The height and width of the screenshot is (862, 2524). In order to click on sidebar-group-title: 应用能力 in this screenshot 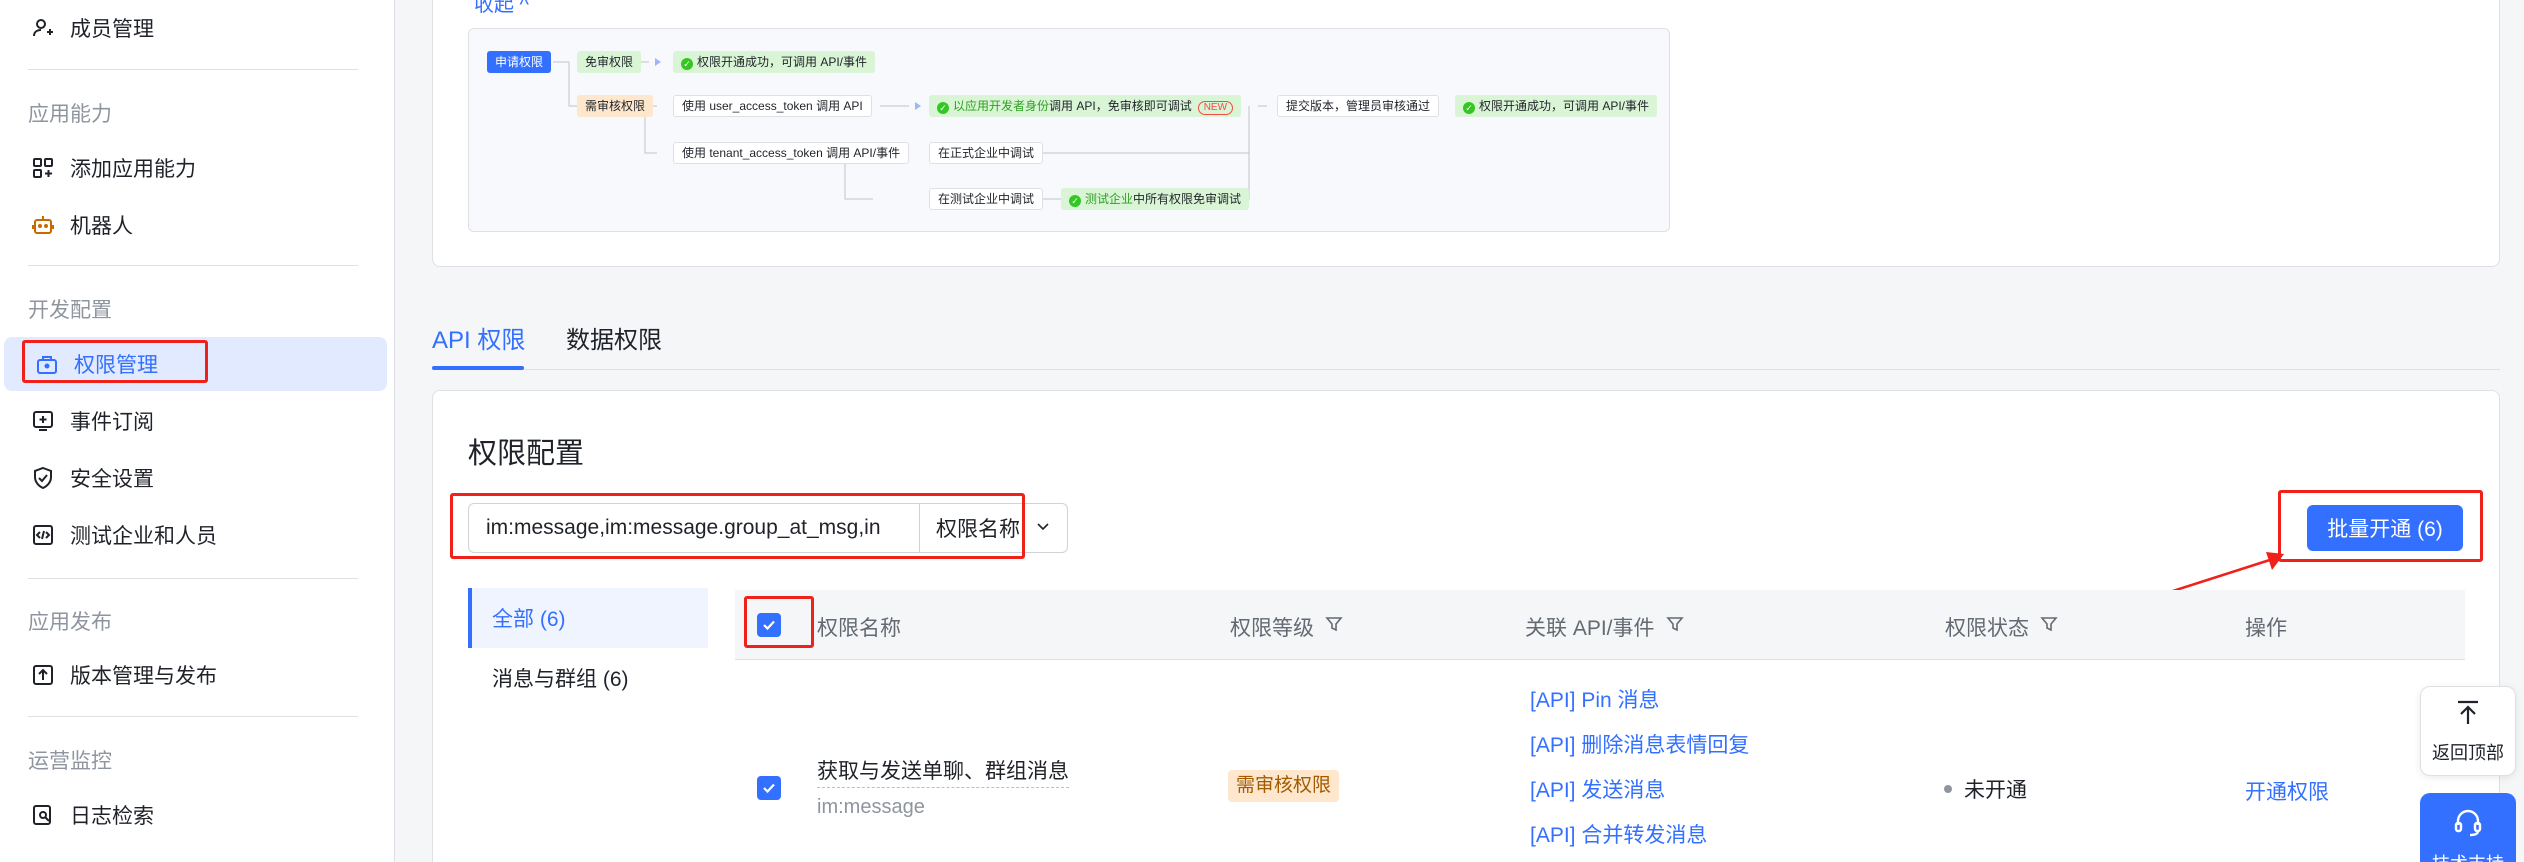, I will do `click(70, 114)`.